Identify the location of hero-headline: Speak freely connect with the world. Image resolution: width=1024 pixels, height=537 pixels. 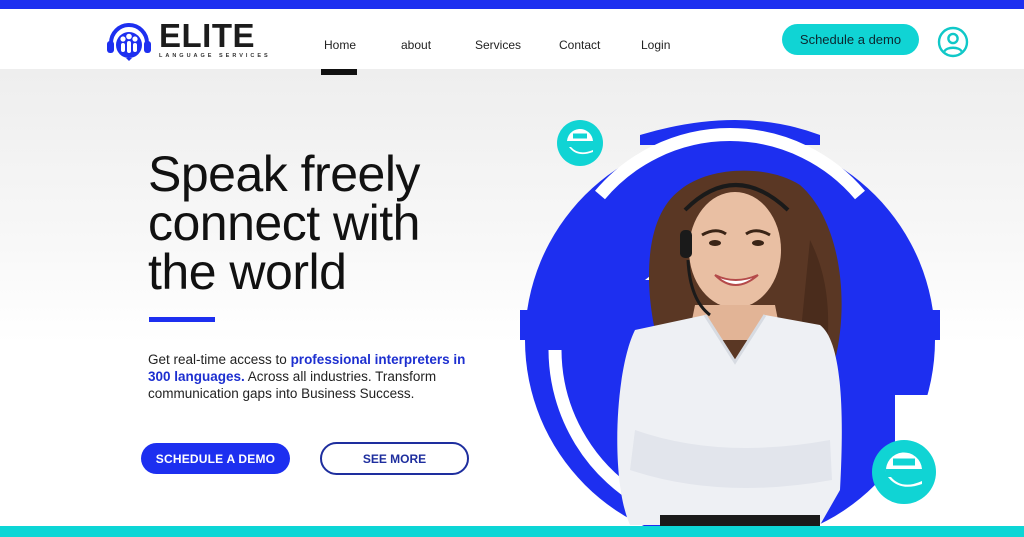
(328, 223).